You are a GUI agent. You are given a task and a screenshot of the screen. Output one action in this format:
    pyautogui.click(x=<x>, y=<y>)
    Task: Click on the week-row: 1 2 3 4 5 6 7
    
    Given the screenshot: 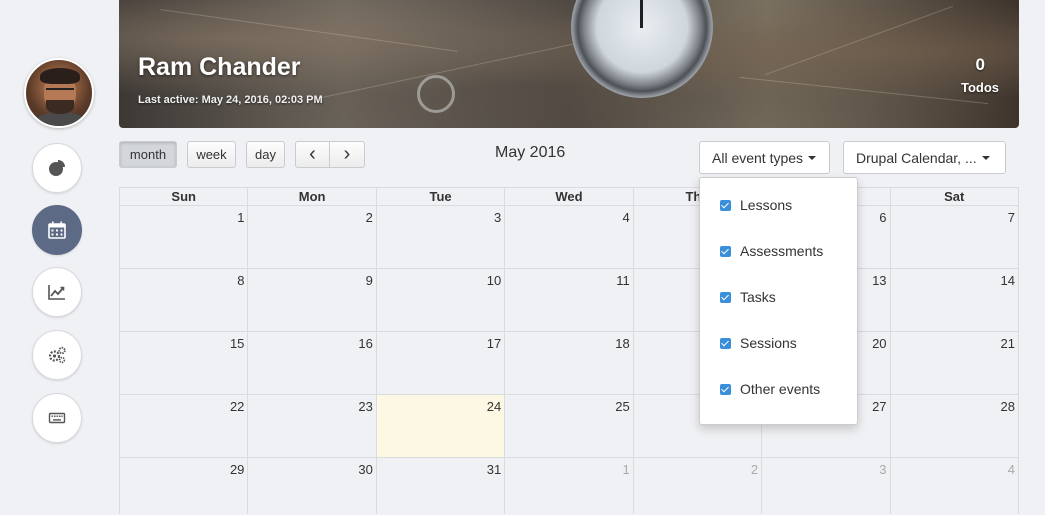 What is the action you would take?
    pyautogui.click(x=569, y=237)
    